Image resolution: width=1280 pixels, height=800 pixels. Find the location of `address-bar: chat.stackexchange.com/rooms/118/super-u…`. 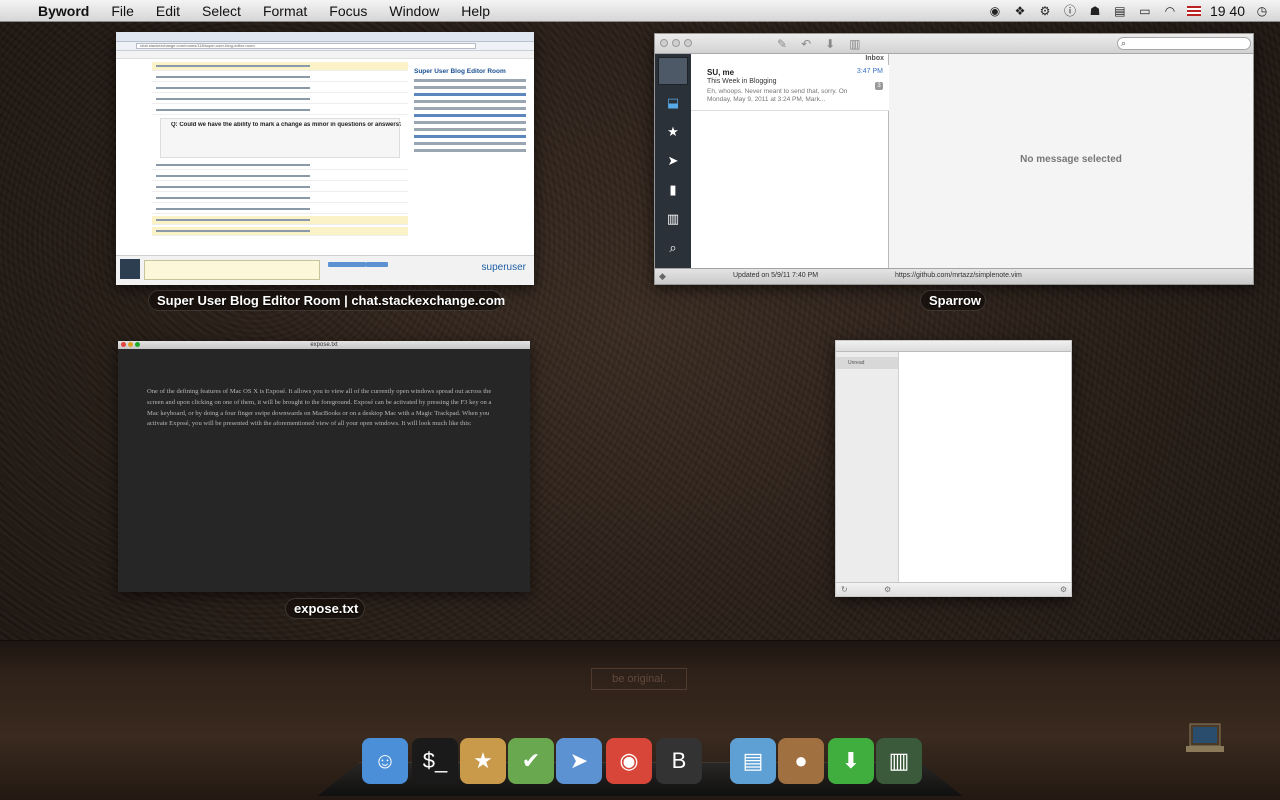

address-bar: chat.stackexchange.com/rooms/118/super-u… is located at coordinates (325, 46).